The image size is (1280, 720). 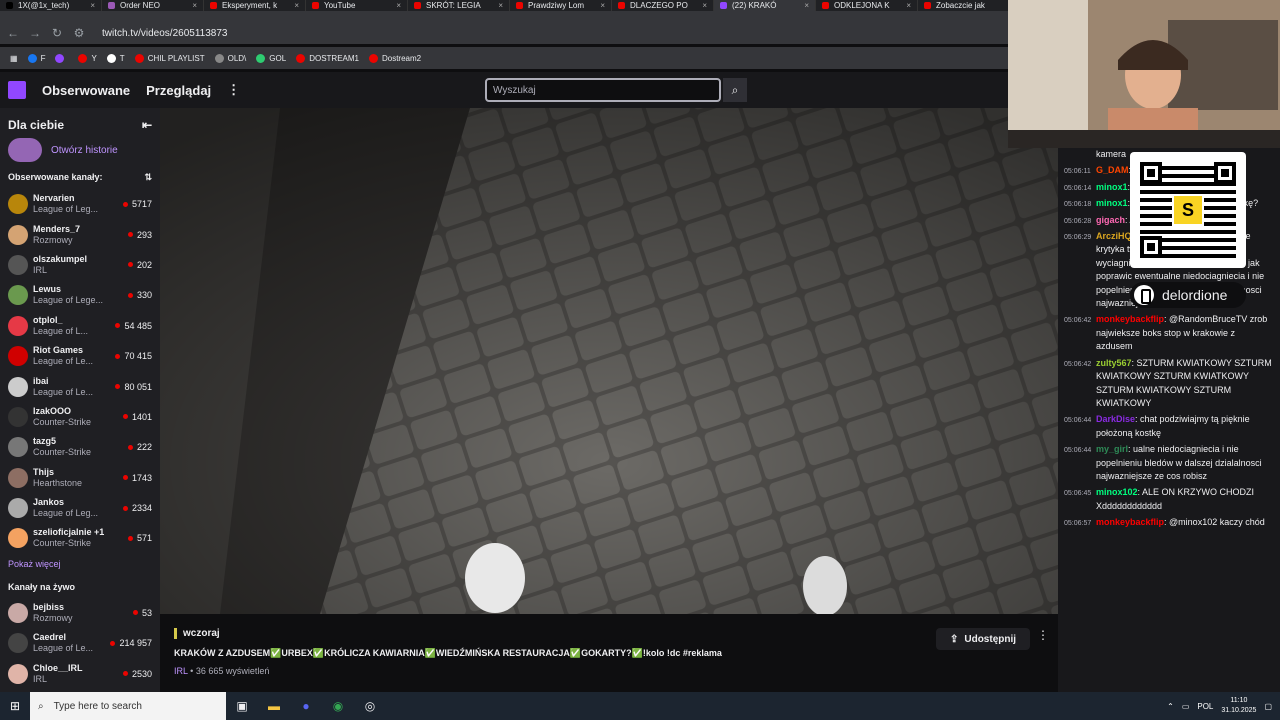 What do you see at coordinates (44, 471) in the screenshot?
I see `channel-name: Thijs` at bounding box center [44, 471].